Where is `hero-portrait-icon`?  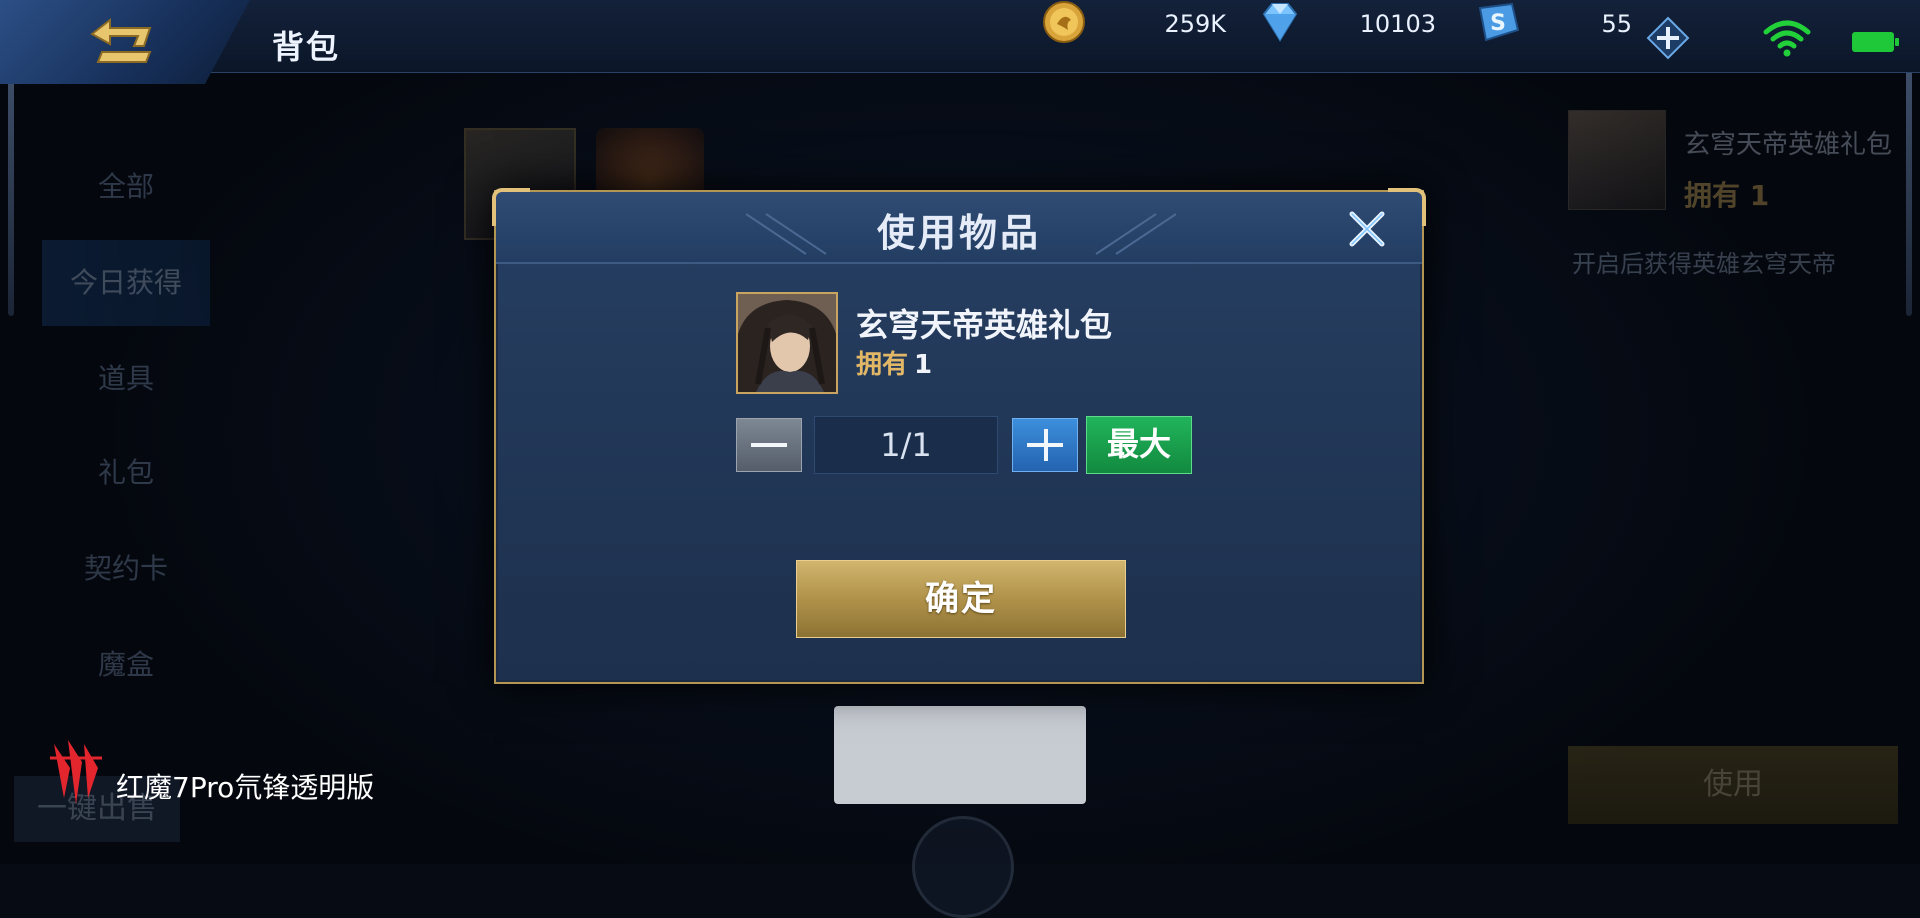 hero-portrait-icon is located at coordinates (787, 343).